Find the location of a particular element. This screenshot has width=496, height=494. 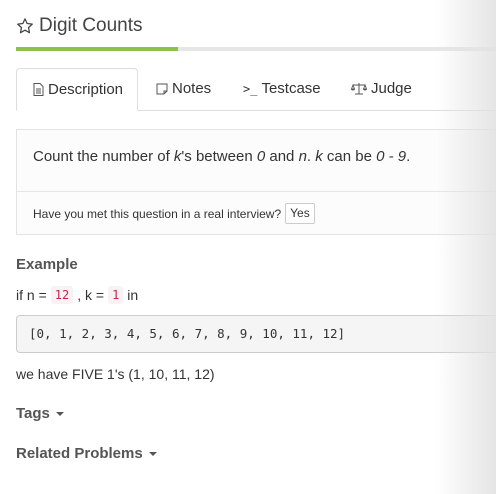

tags-toggle: Tags is located at coordinates (40, 413).